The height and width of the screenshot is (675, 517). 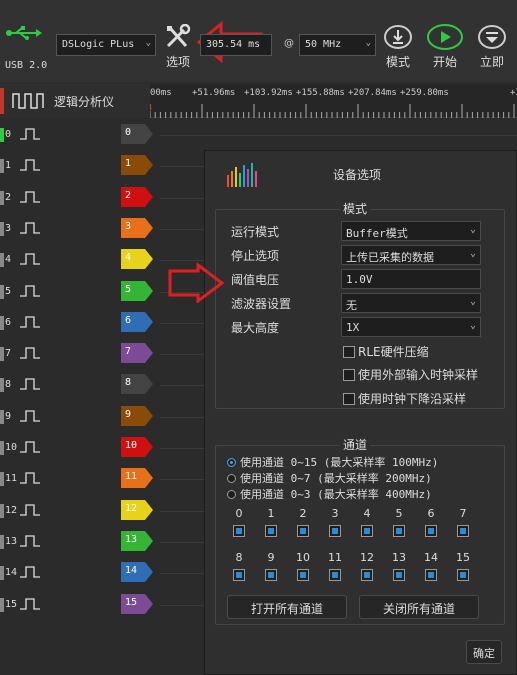 What do you see at coordinates (463, 513) in the screenshot?
I see `channel-enable-label: 7` at bounding box center [463, 513].